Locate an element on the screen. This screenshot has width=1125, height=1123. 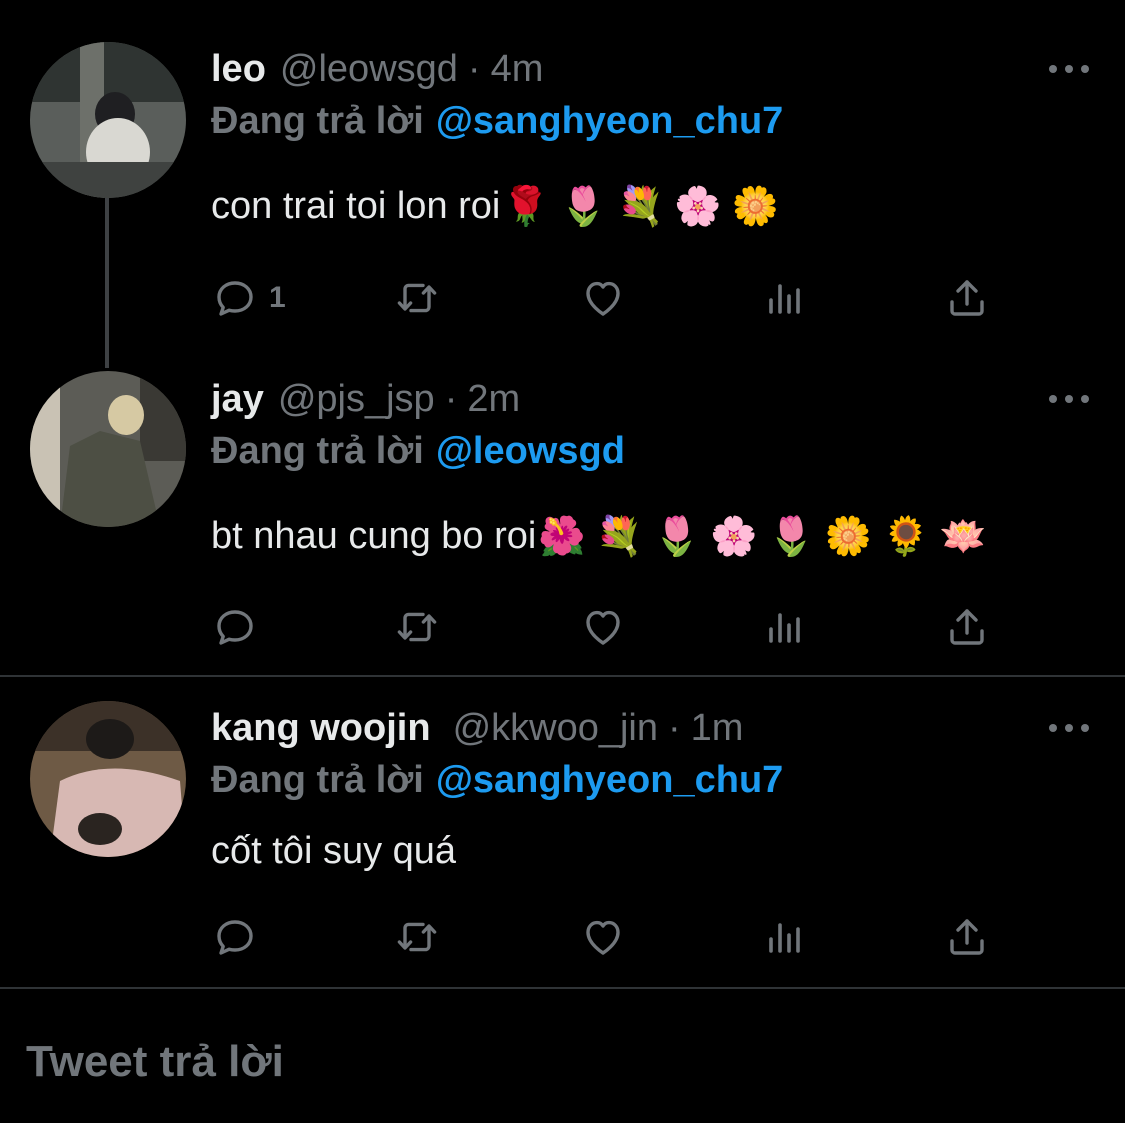
tweet-text: cốt tôi suy quá is located at coordinates (333, 851).